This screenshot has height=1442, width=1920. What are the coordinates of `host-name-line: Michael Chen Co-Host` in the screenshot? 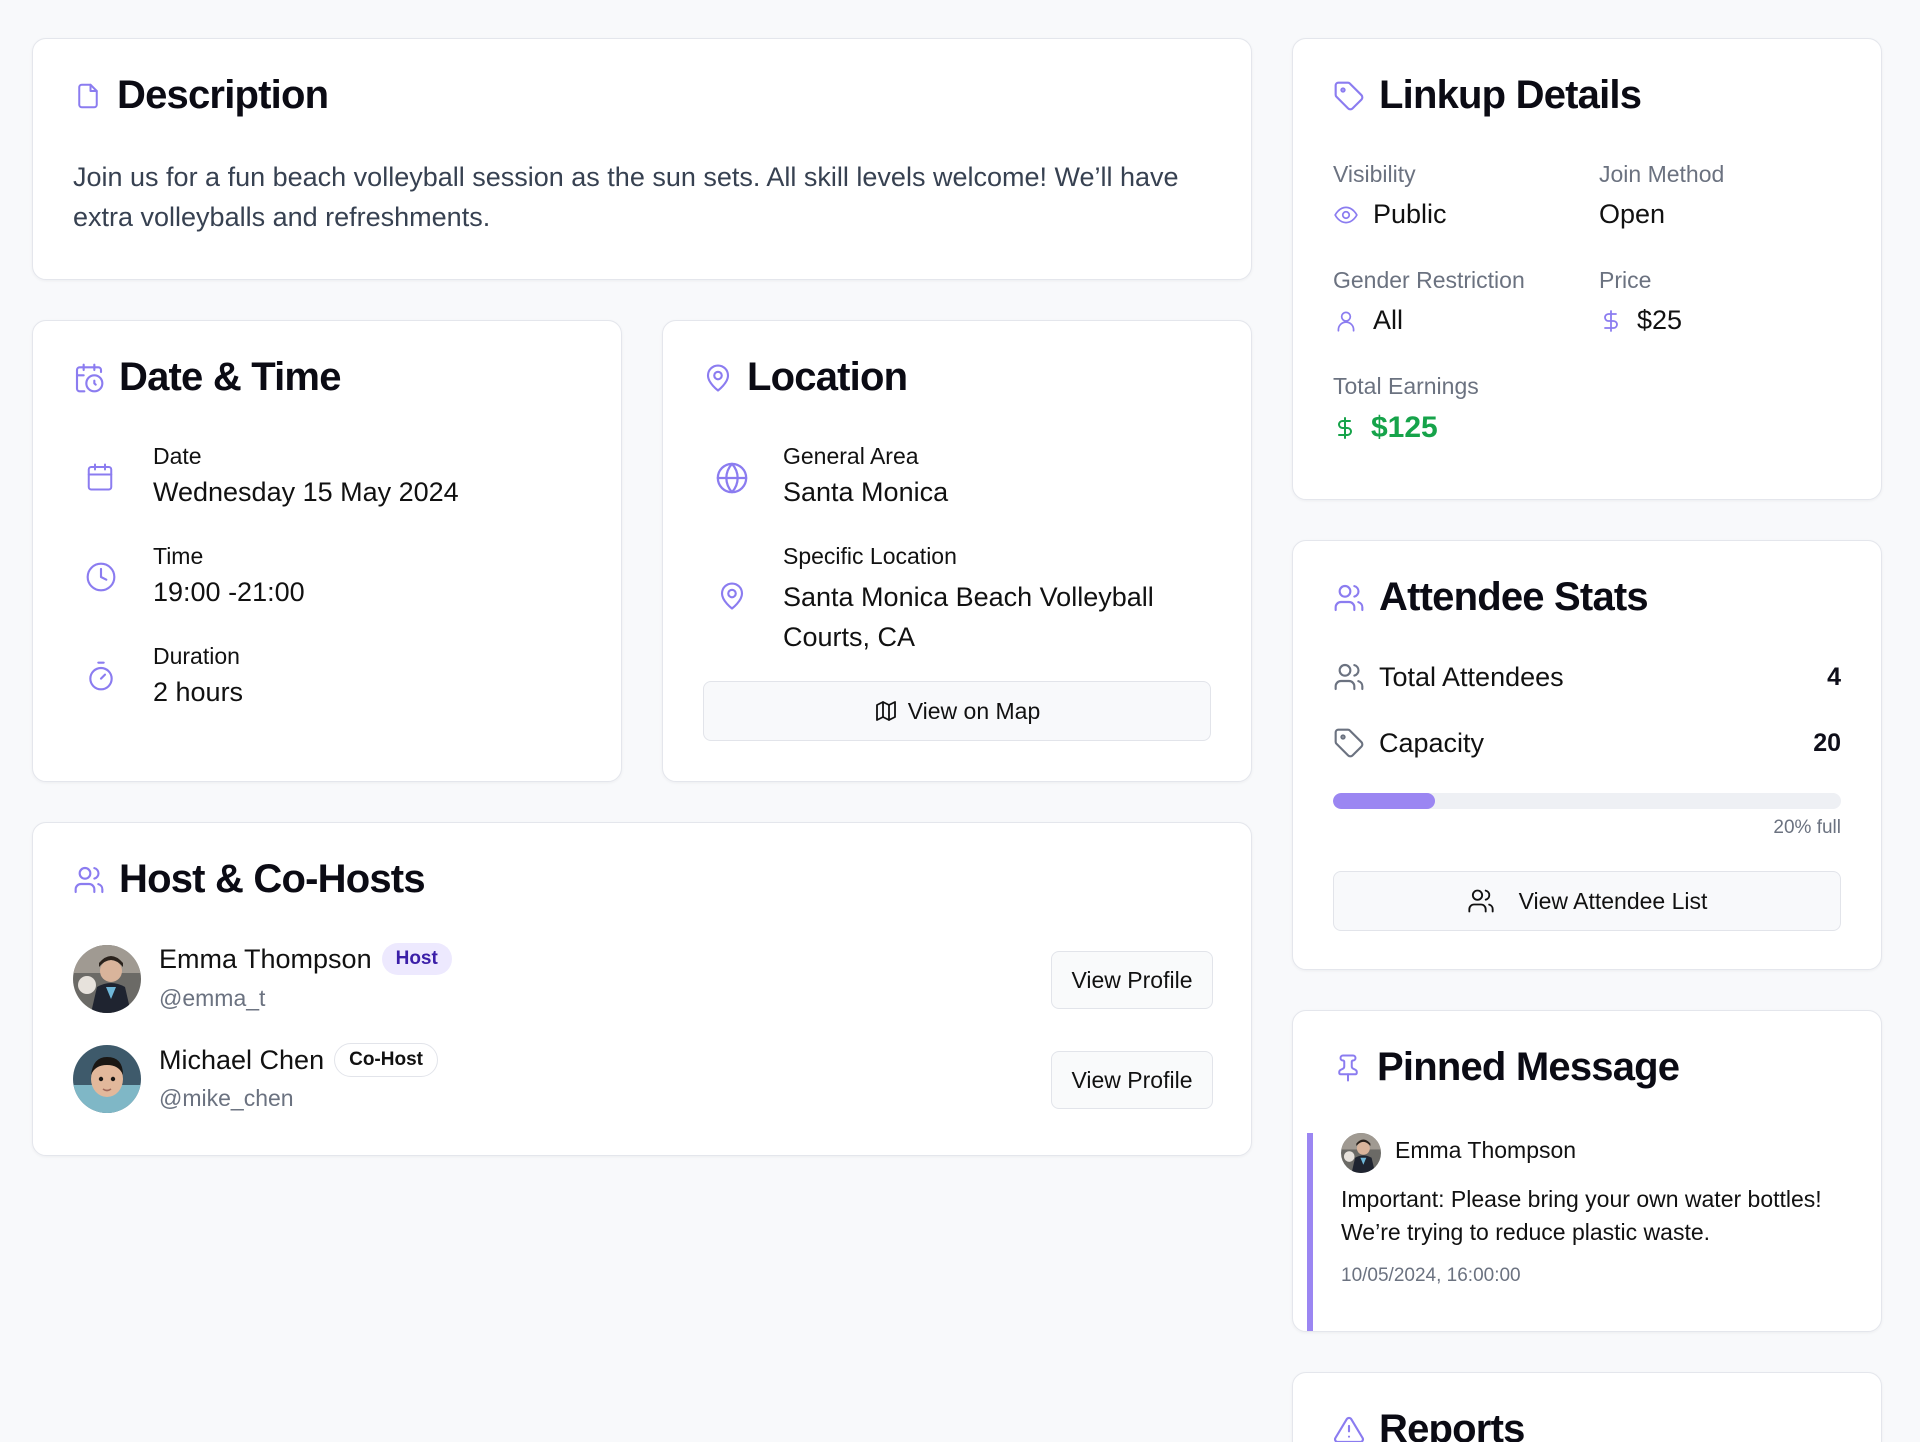 It's located at (298, 1060).